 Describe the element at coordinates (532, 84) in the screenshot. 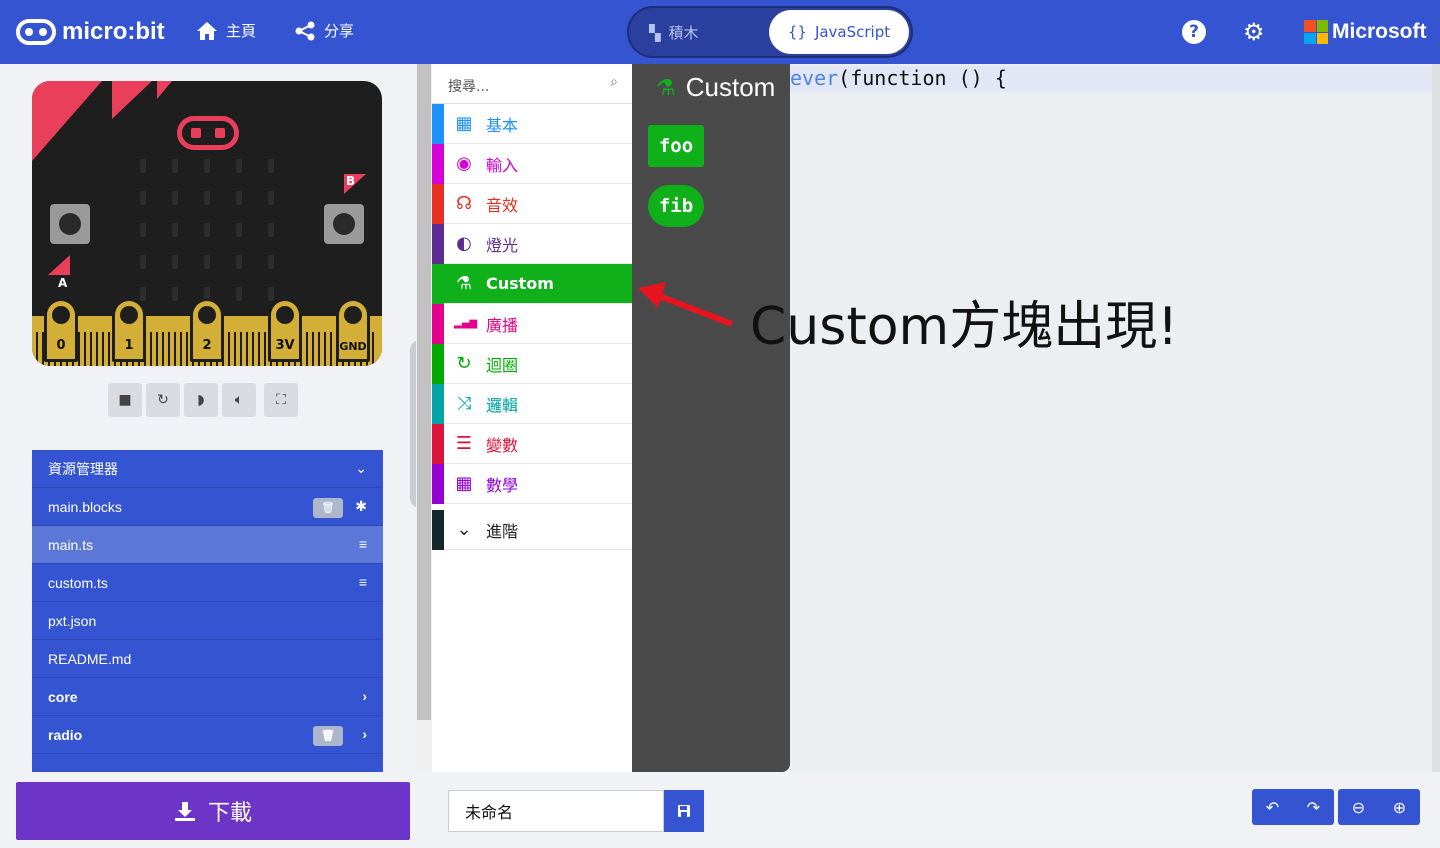

I see `toolbox-search: 搜尋... ⌕` at that location.